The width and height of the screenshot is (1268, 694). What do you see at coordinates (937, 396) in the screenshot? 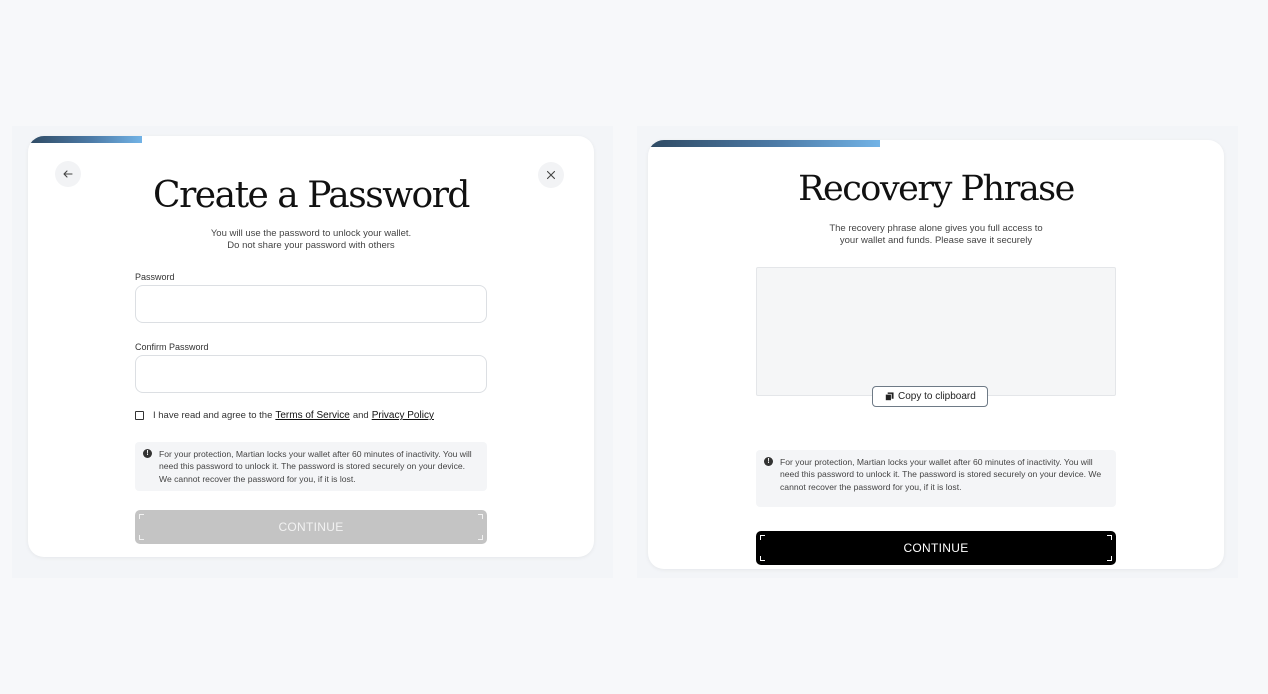
I see `copy-label: Copy to clipboard` at bounding box center [937, 396].